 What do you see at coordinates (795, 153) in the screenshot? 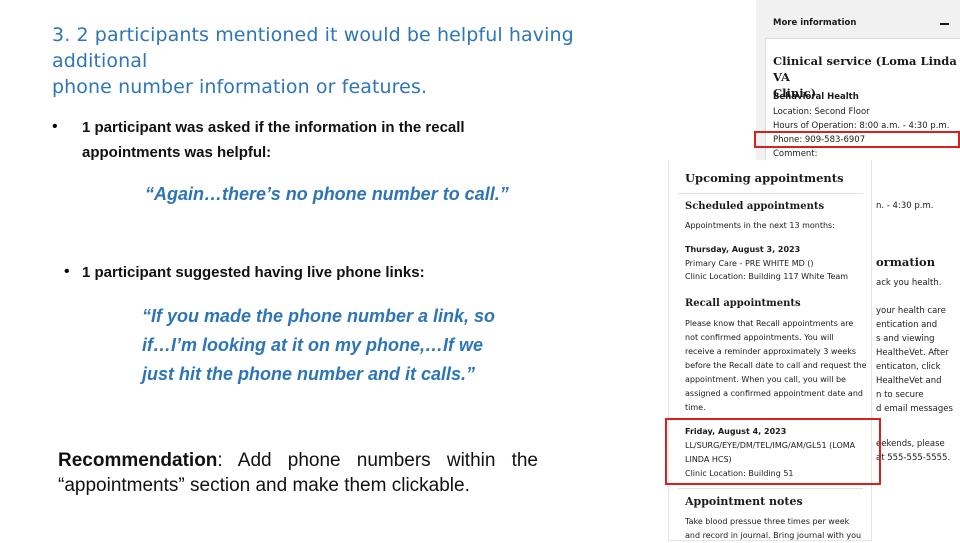
I see `service-comment: Comment:` at bounding box center [795, 153].